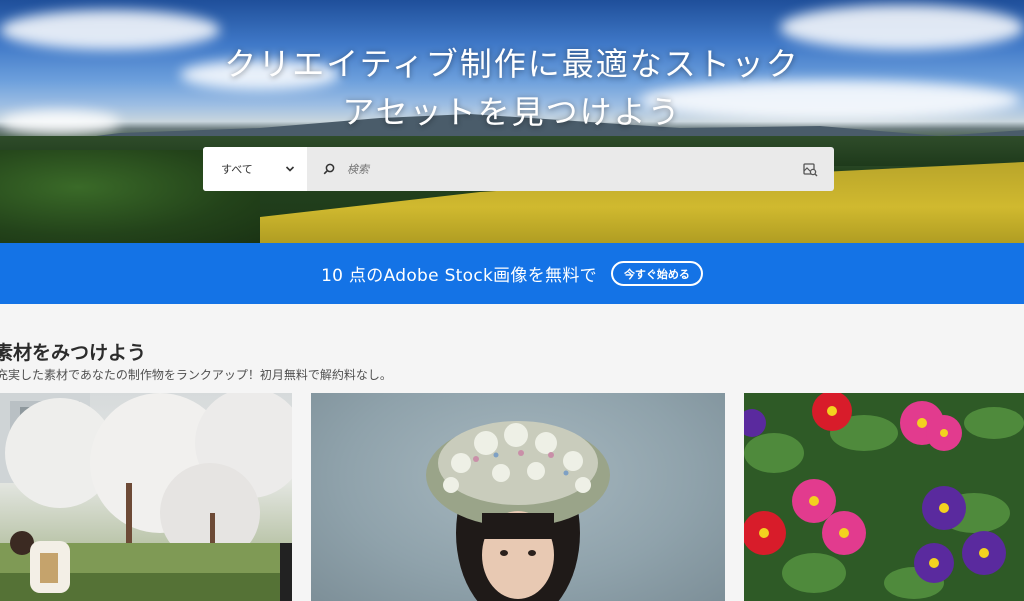 Image resolution: width=1024 pixels, height=601 pixels. I want to click on search-icon, so click(329, 169).